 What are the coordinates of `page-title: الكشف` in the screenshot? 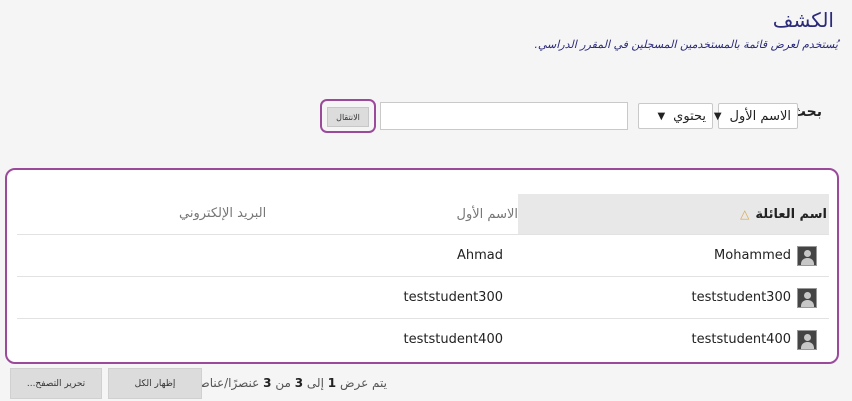 It's located at (803, 20).